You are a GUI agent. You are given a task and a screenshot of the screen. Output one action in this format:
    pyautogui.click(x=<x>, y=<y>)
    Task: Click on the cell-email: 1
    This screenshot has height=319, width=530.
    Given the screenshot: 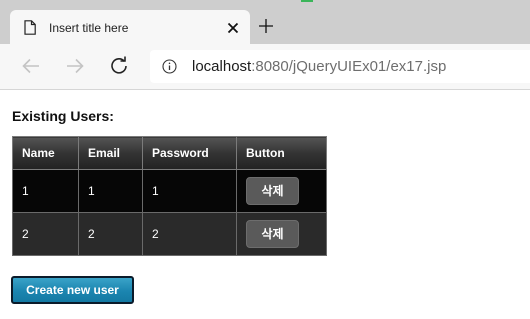 What is the action you would take?
    pyautogui.click(x=110, y=191)
    